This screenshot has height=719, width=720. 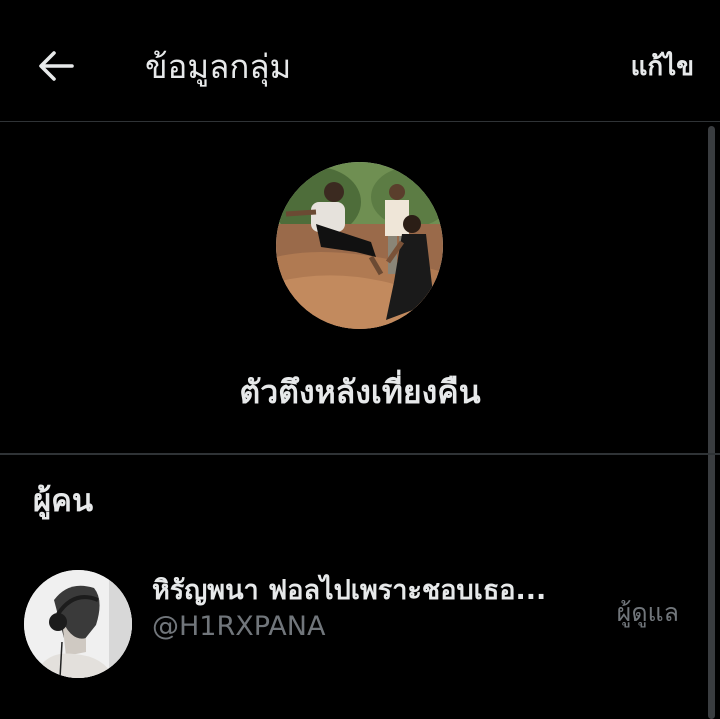 I want to click on section-divider, so click(x=360, y=454).